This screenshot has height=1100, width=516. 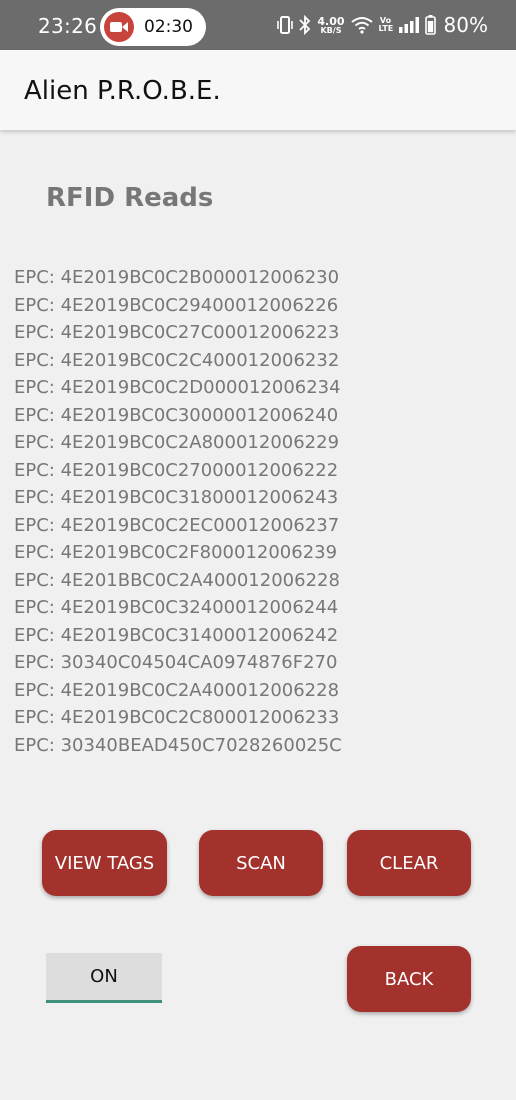 I want to click on list-item: EPC: 4E2019BC0C2A800012006229, so click(x=177, y=442).